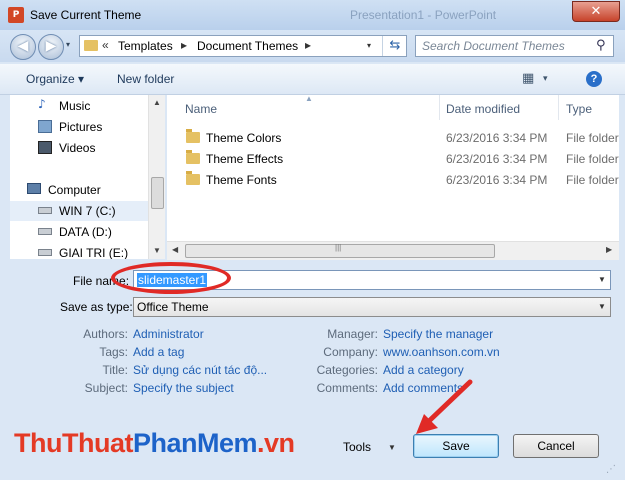 The image size is (625, 480). Describe the element at coordinates (312, 79) in the screenshot. I see `command-bar: Organize ▾ New folder ▦ ▾ ?` at that location.